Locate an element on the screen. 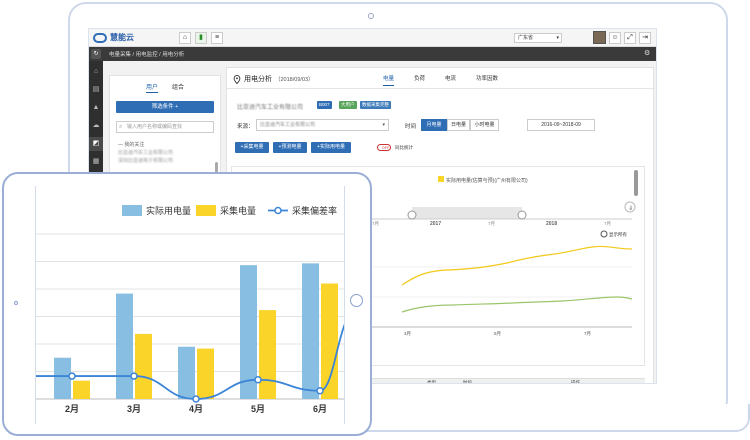 The image size is (750, 440). metric-tabs: 电量 负荷 电流 功率因数 is located at coordinates (440, 80).